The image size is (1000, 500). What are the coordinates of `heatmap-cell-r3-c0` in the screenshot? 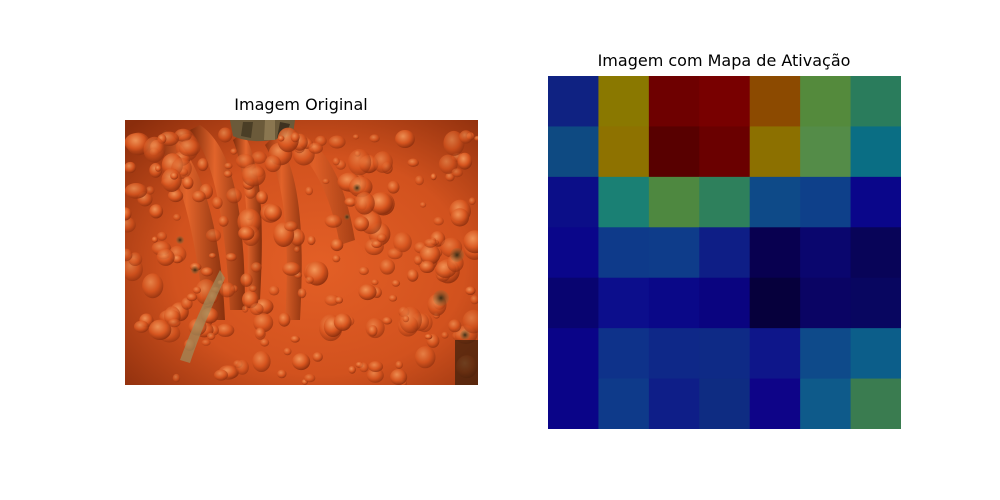 It's located at (573, 253).